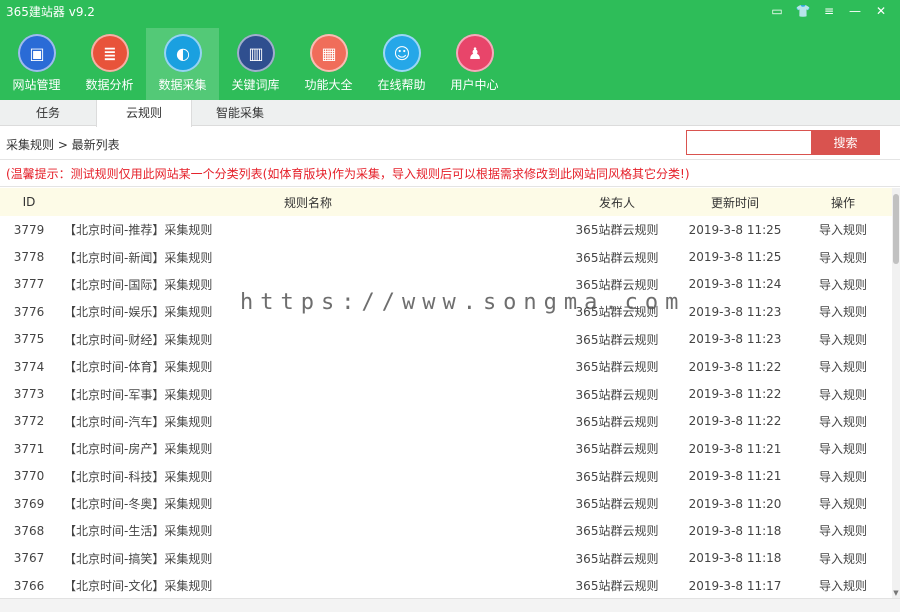  What do you see at coordinates (735, 366) in the screenshot?
I see `cell-time: 2019-3-8 11:22` at bounding box center [735, 366].